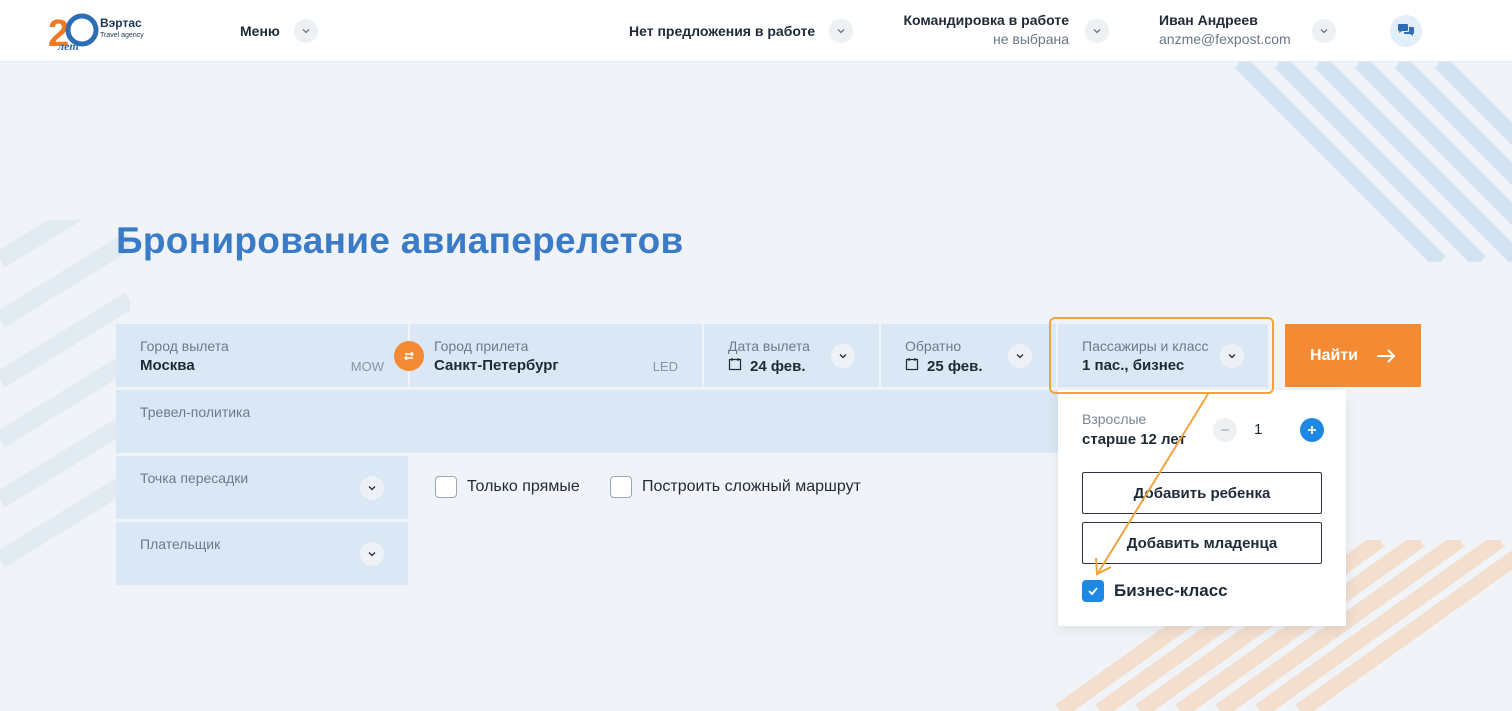 The image size is (1512, 711). I want to click on adults-label: Взрослые, so click(1114, 419).